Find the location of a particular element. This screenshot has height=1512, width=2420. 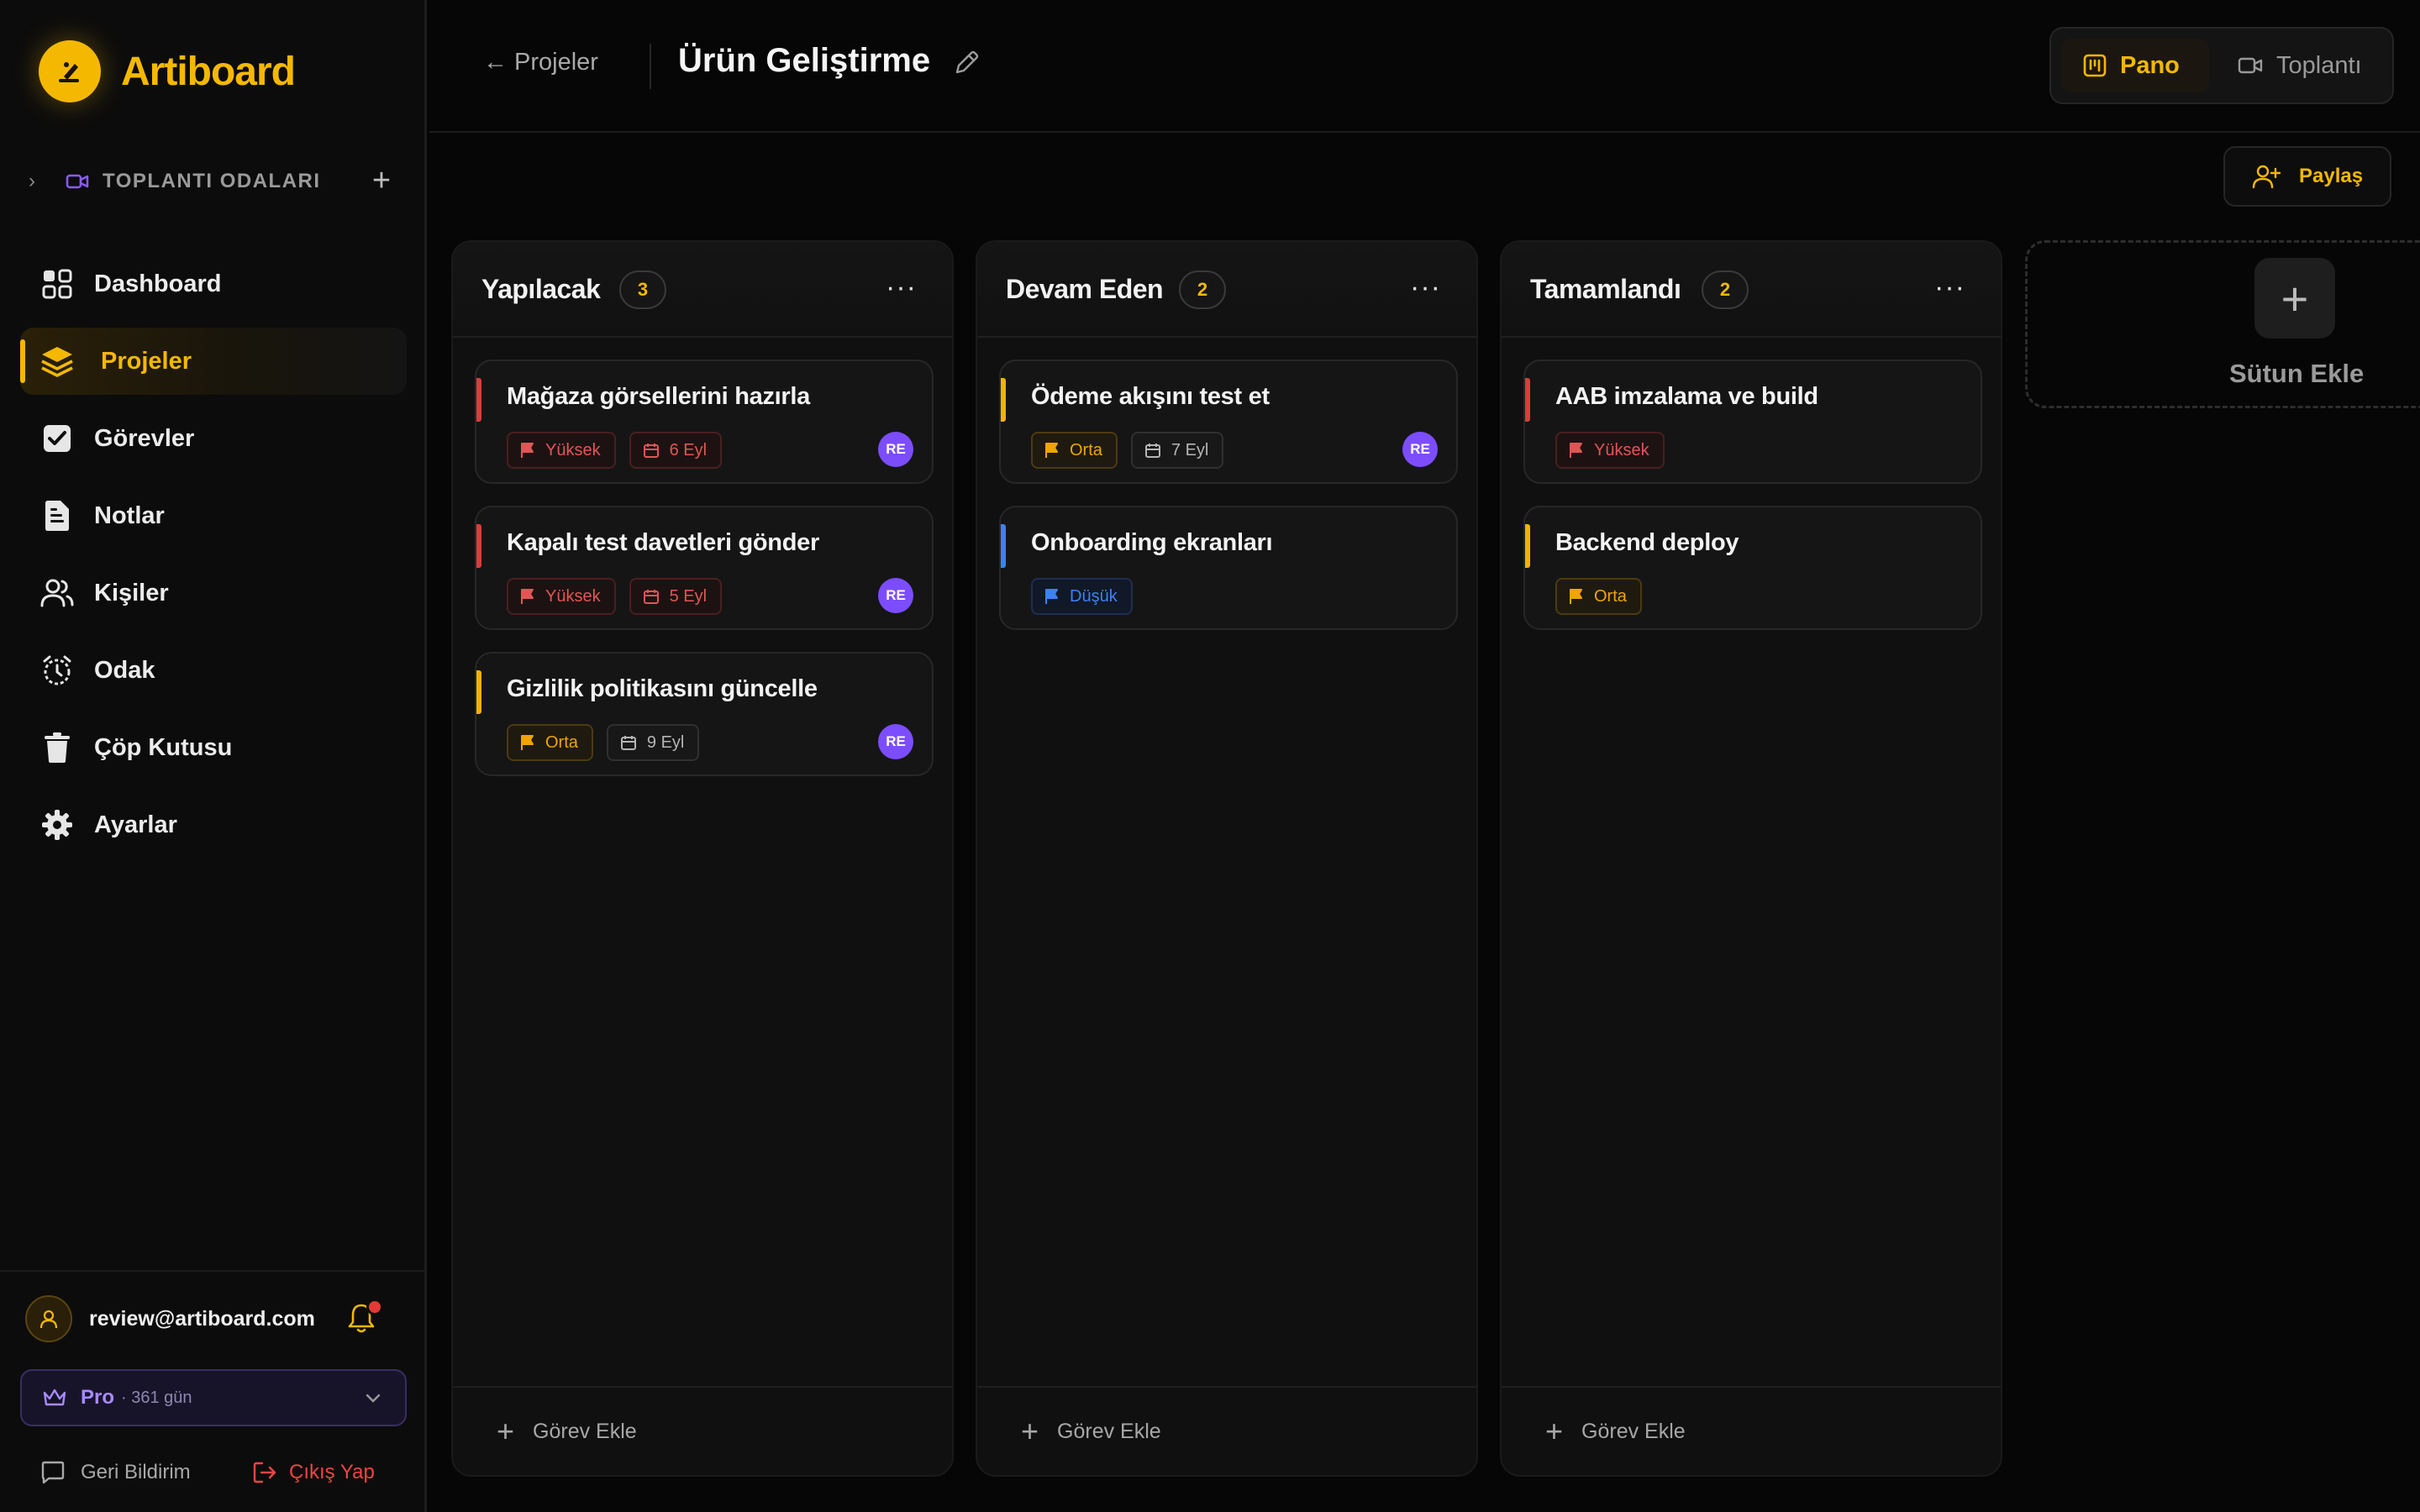

chevron-right-icon: › is located at coordinates (39, 181).